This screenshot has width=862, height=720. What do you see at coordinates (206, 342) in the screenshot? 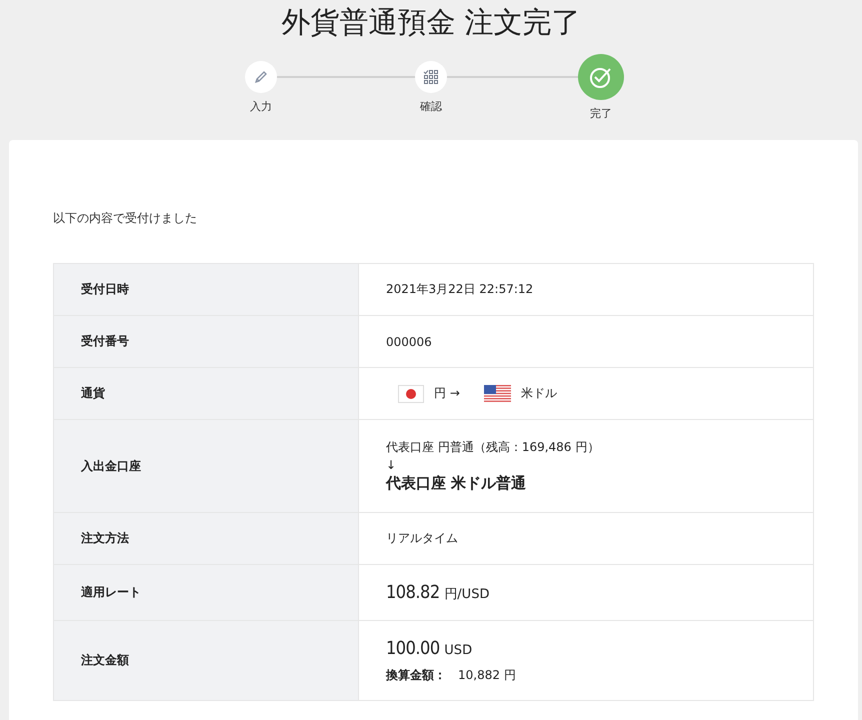
I see `row-label: 受付番号` at bounding box center [206, 342].